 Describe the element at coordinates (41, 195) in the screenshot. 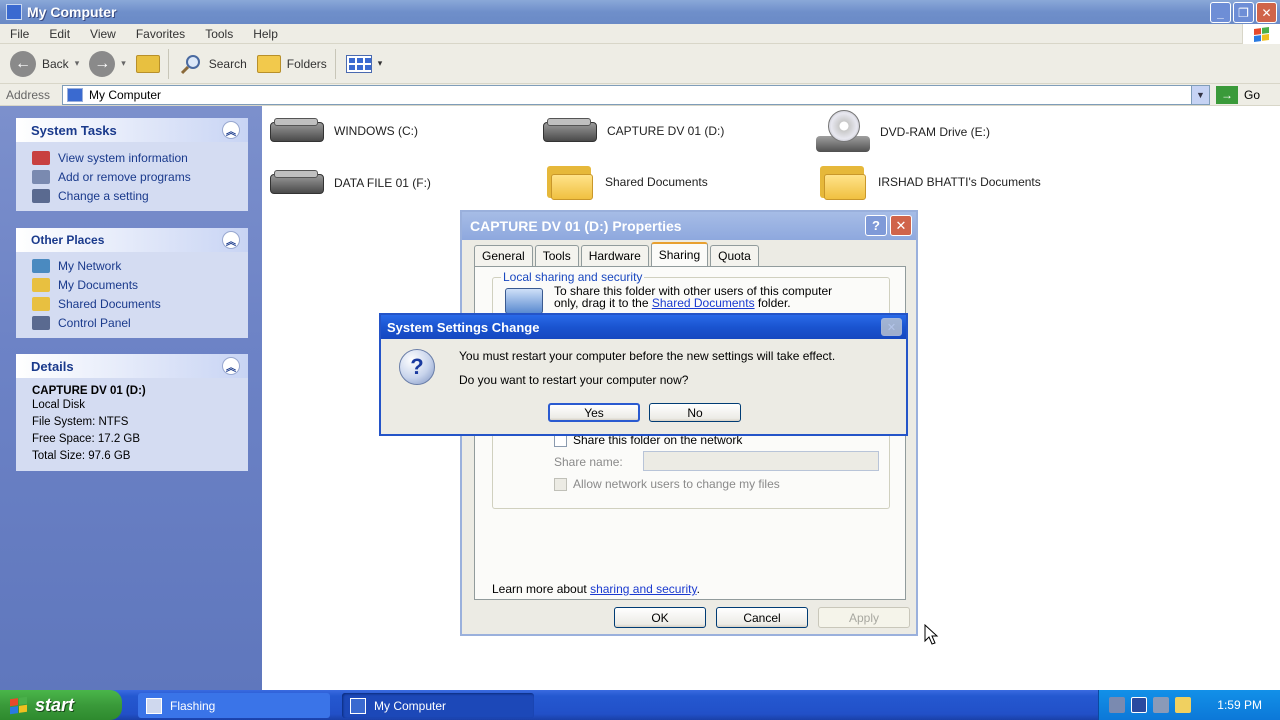

I see `control-panel-icon` at that location.